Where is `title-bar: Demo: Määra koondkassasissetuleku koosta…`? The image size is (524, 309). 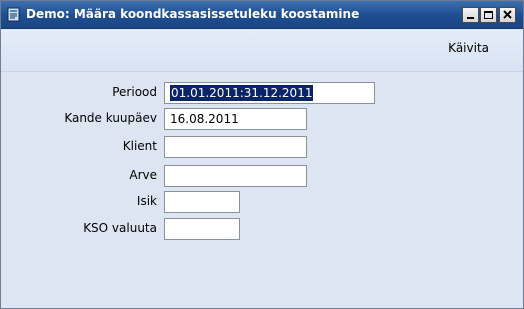
title-bar: Demo: Määra koondkassasissetuleku koosta… is located at coordinates (262, 15).